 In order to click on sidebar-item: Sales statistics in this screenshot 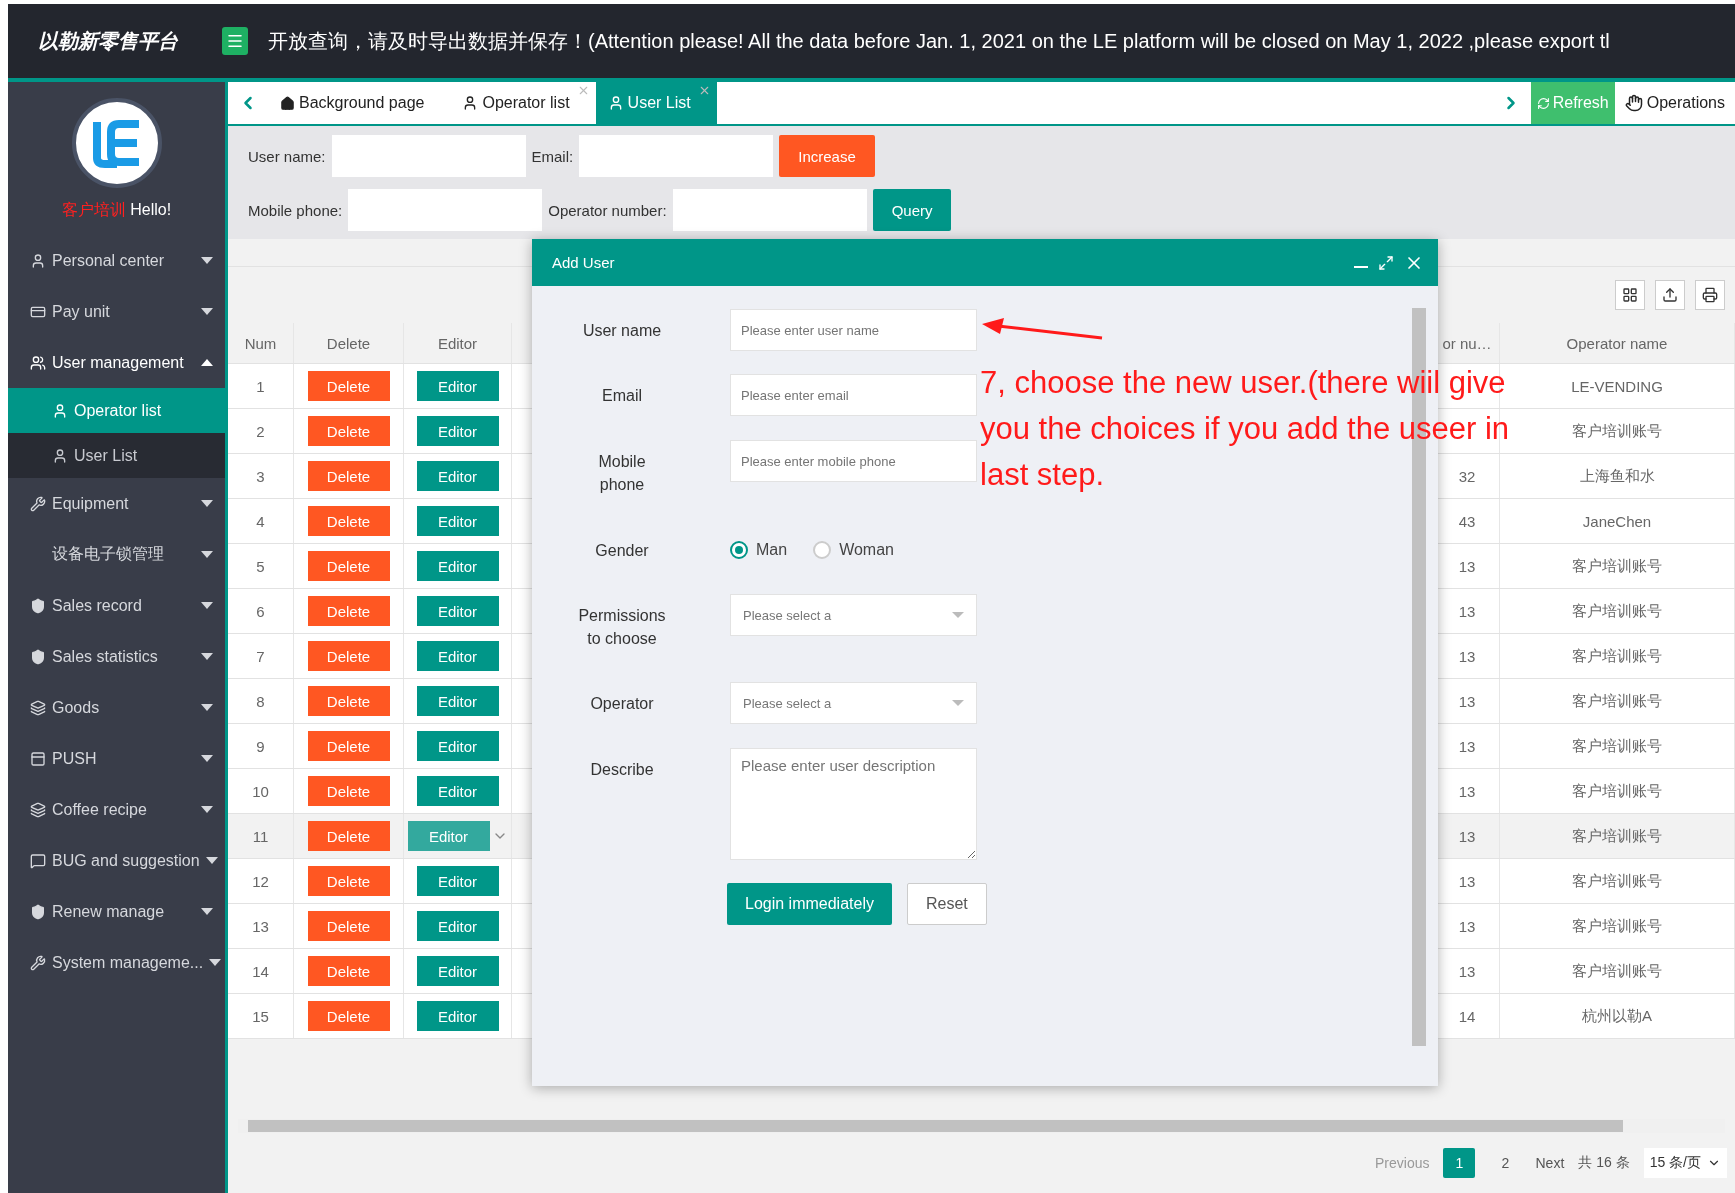, I will do `click(116, 656)`.